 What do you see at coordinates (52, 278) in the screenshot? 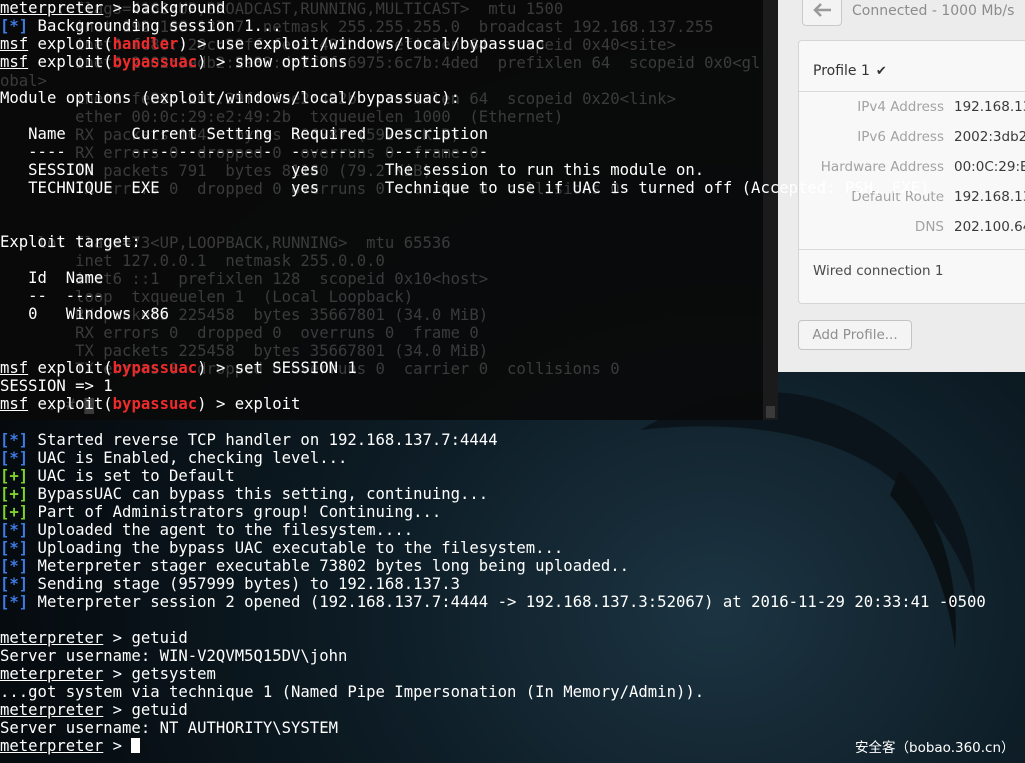
I see `terminal-text: Id Name` at bounding box center [52, 278].